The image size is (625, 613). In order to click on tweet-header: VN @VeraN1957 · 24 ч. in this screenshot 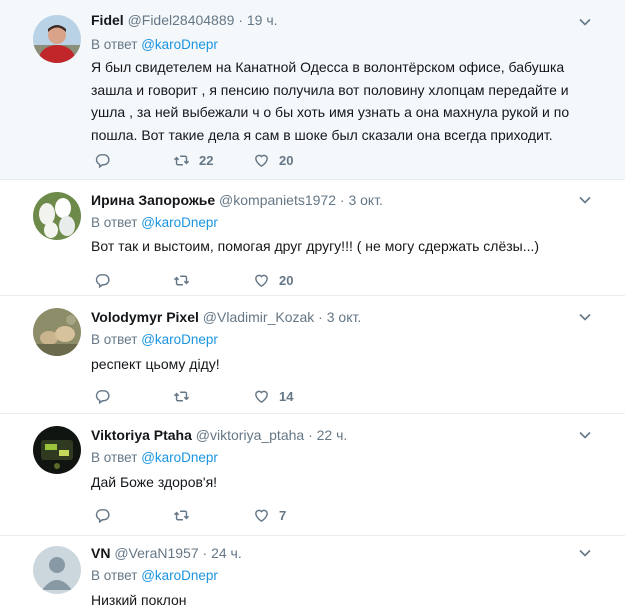, I will do `click(166, 553)`.